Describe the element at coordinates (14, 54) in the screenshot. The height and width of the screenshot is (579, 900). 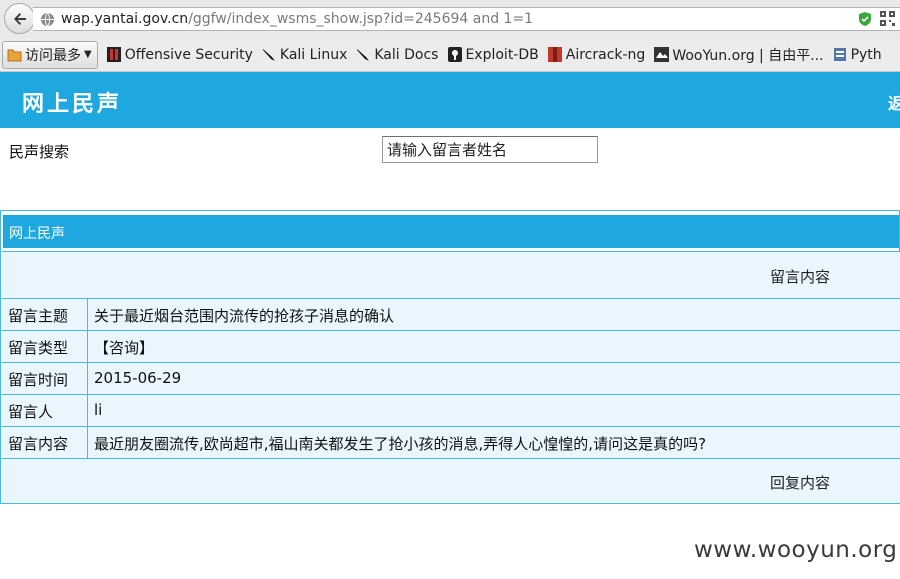
I see `folder-icon` at that location.